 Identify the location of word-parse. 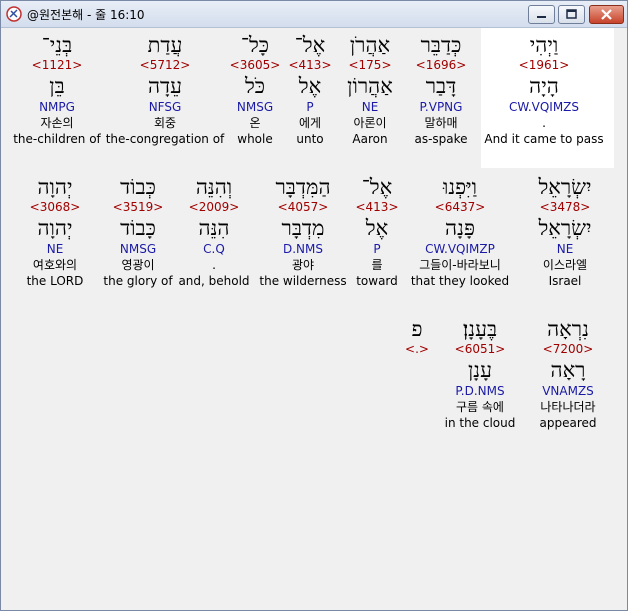
(417, 391).